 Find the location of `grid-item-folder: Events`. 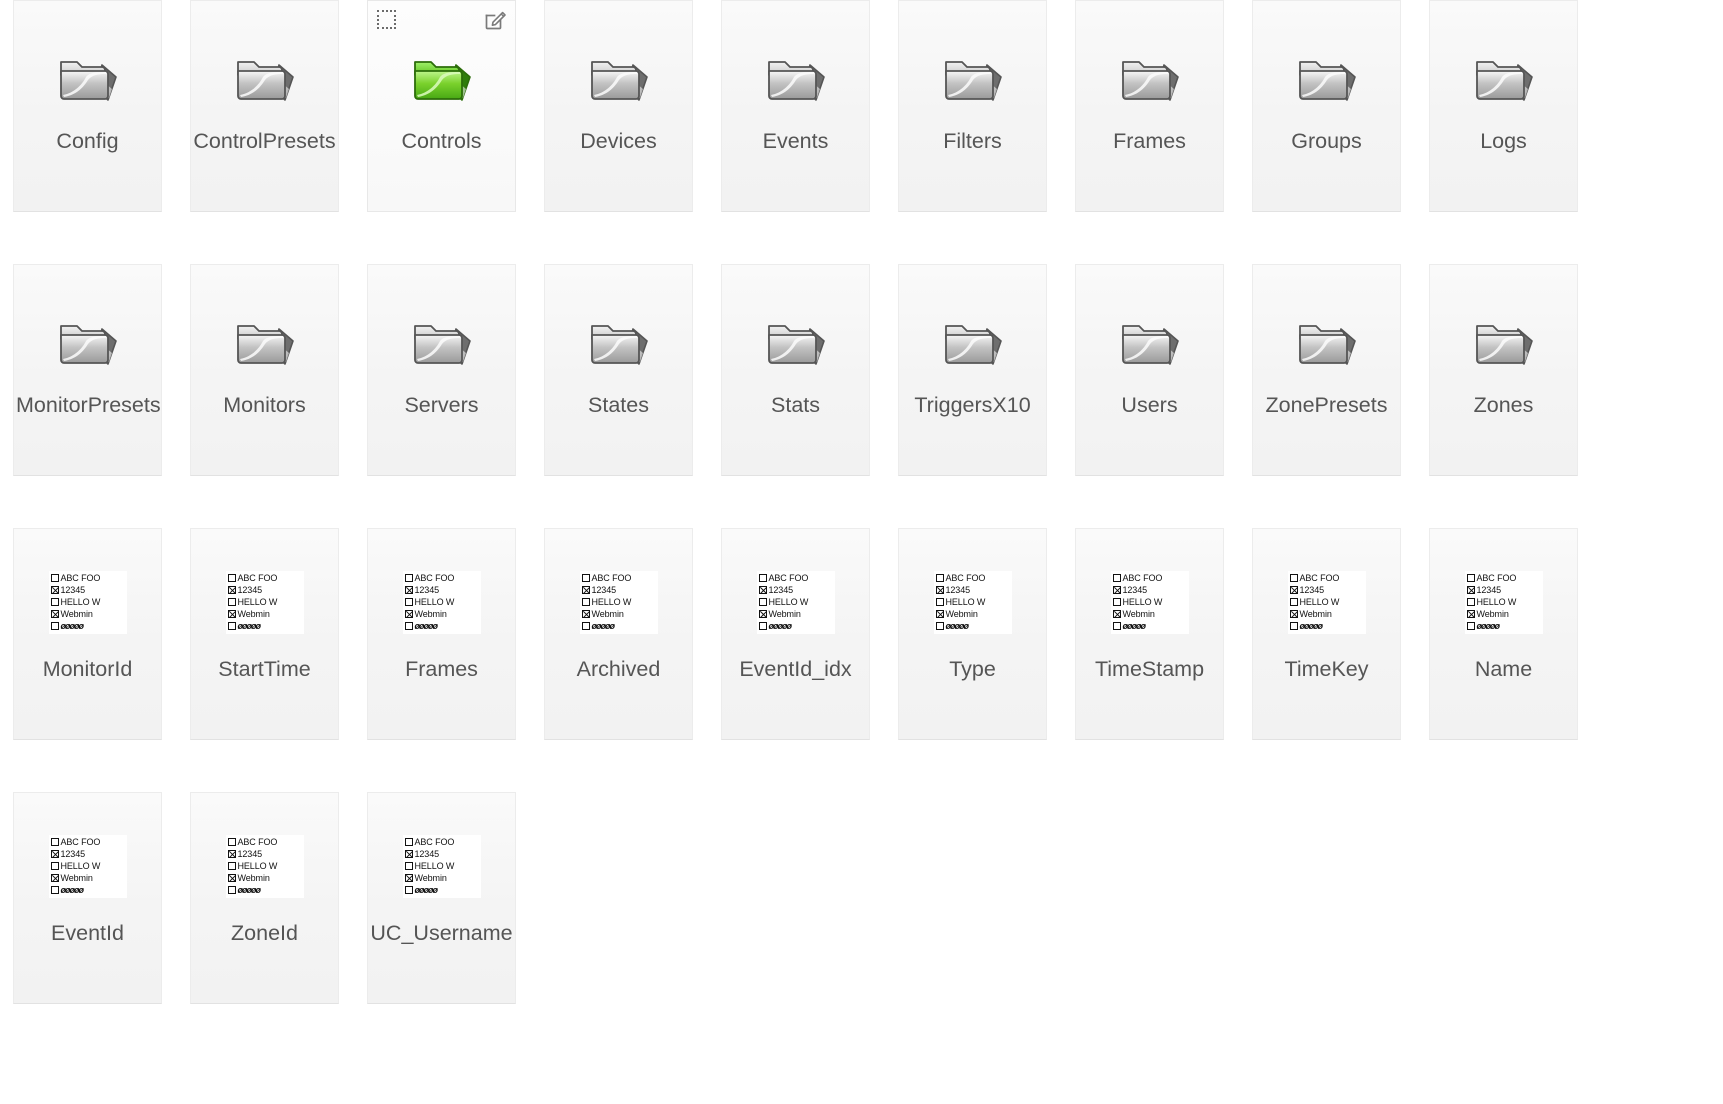

grid-item-folder: Events is located at coordinates (795, 106).